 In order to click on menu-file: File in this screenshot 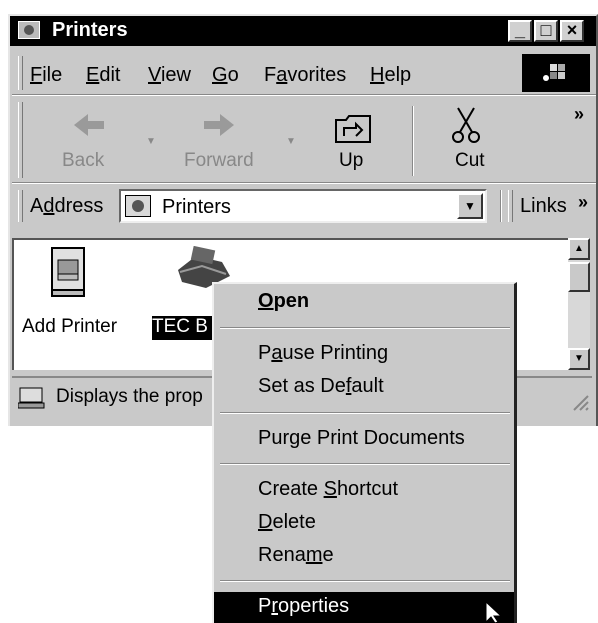, I will do `click(46, 75)`.